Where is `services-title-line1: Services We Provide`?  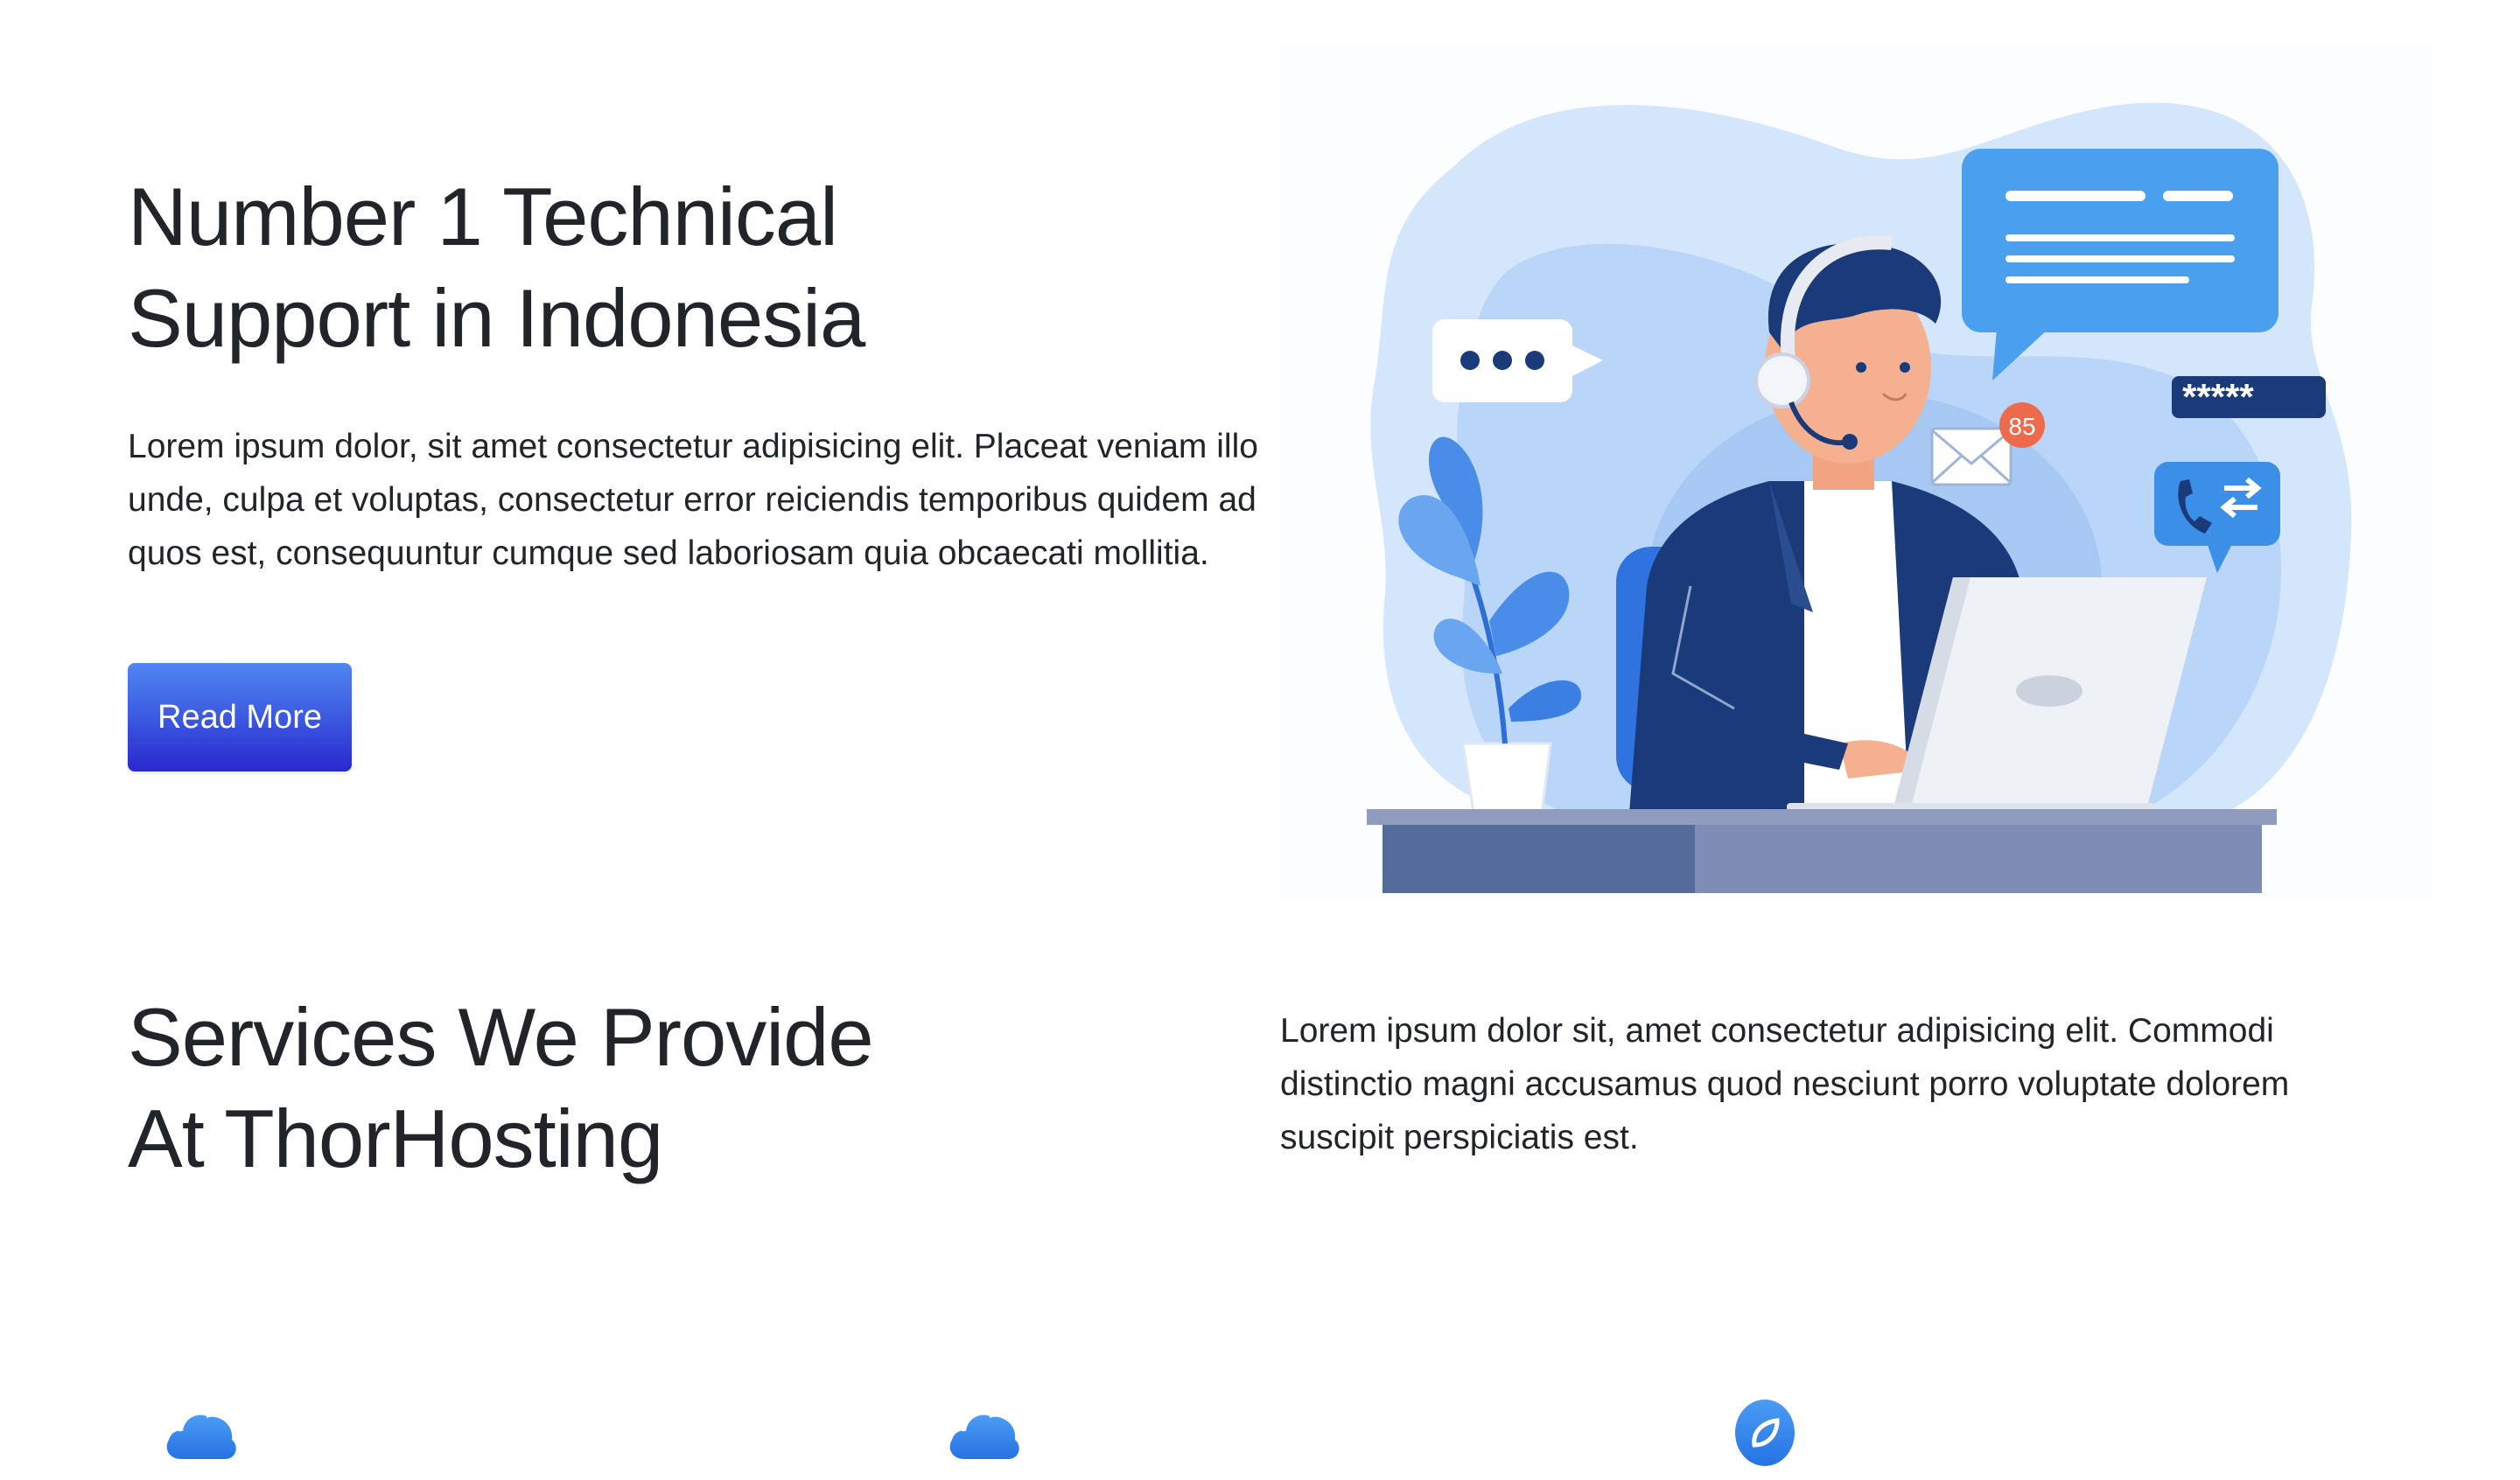
services-title-line1: Services We Provide is located at coordinates (501, 1037).